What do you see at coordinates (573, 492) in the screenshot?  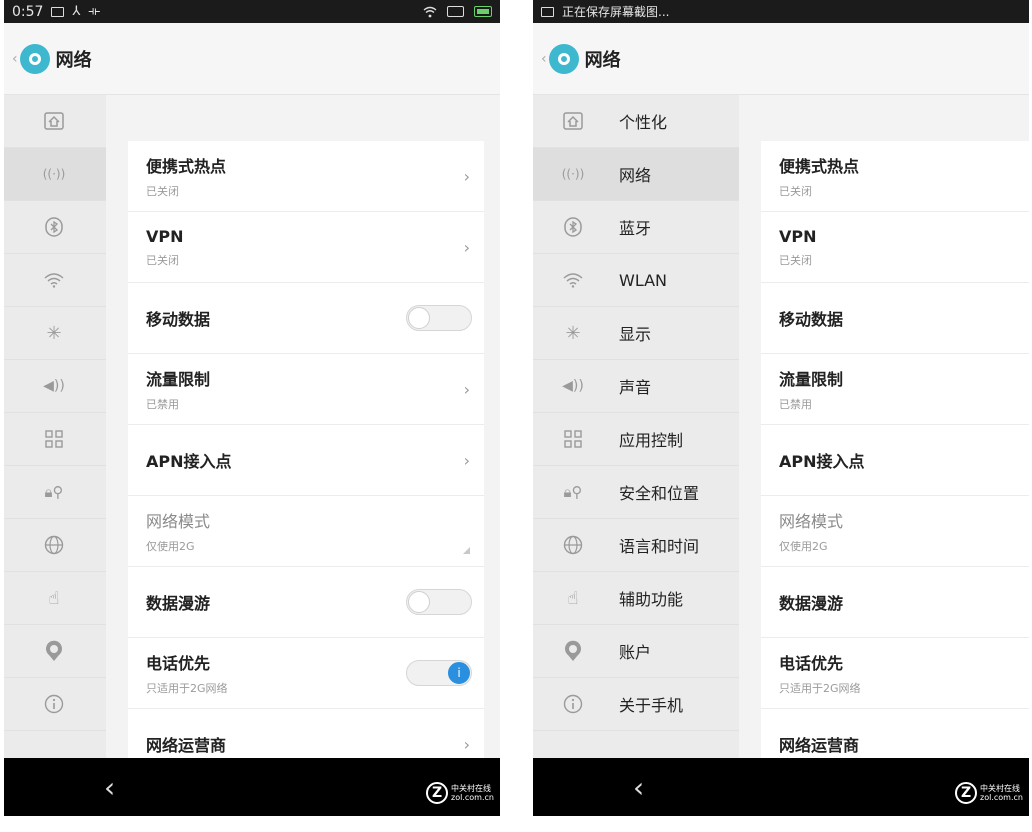 I see `security-location-icon: 🔒︎⚲` at bounding box center [573, 492].